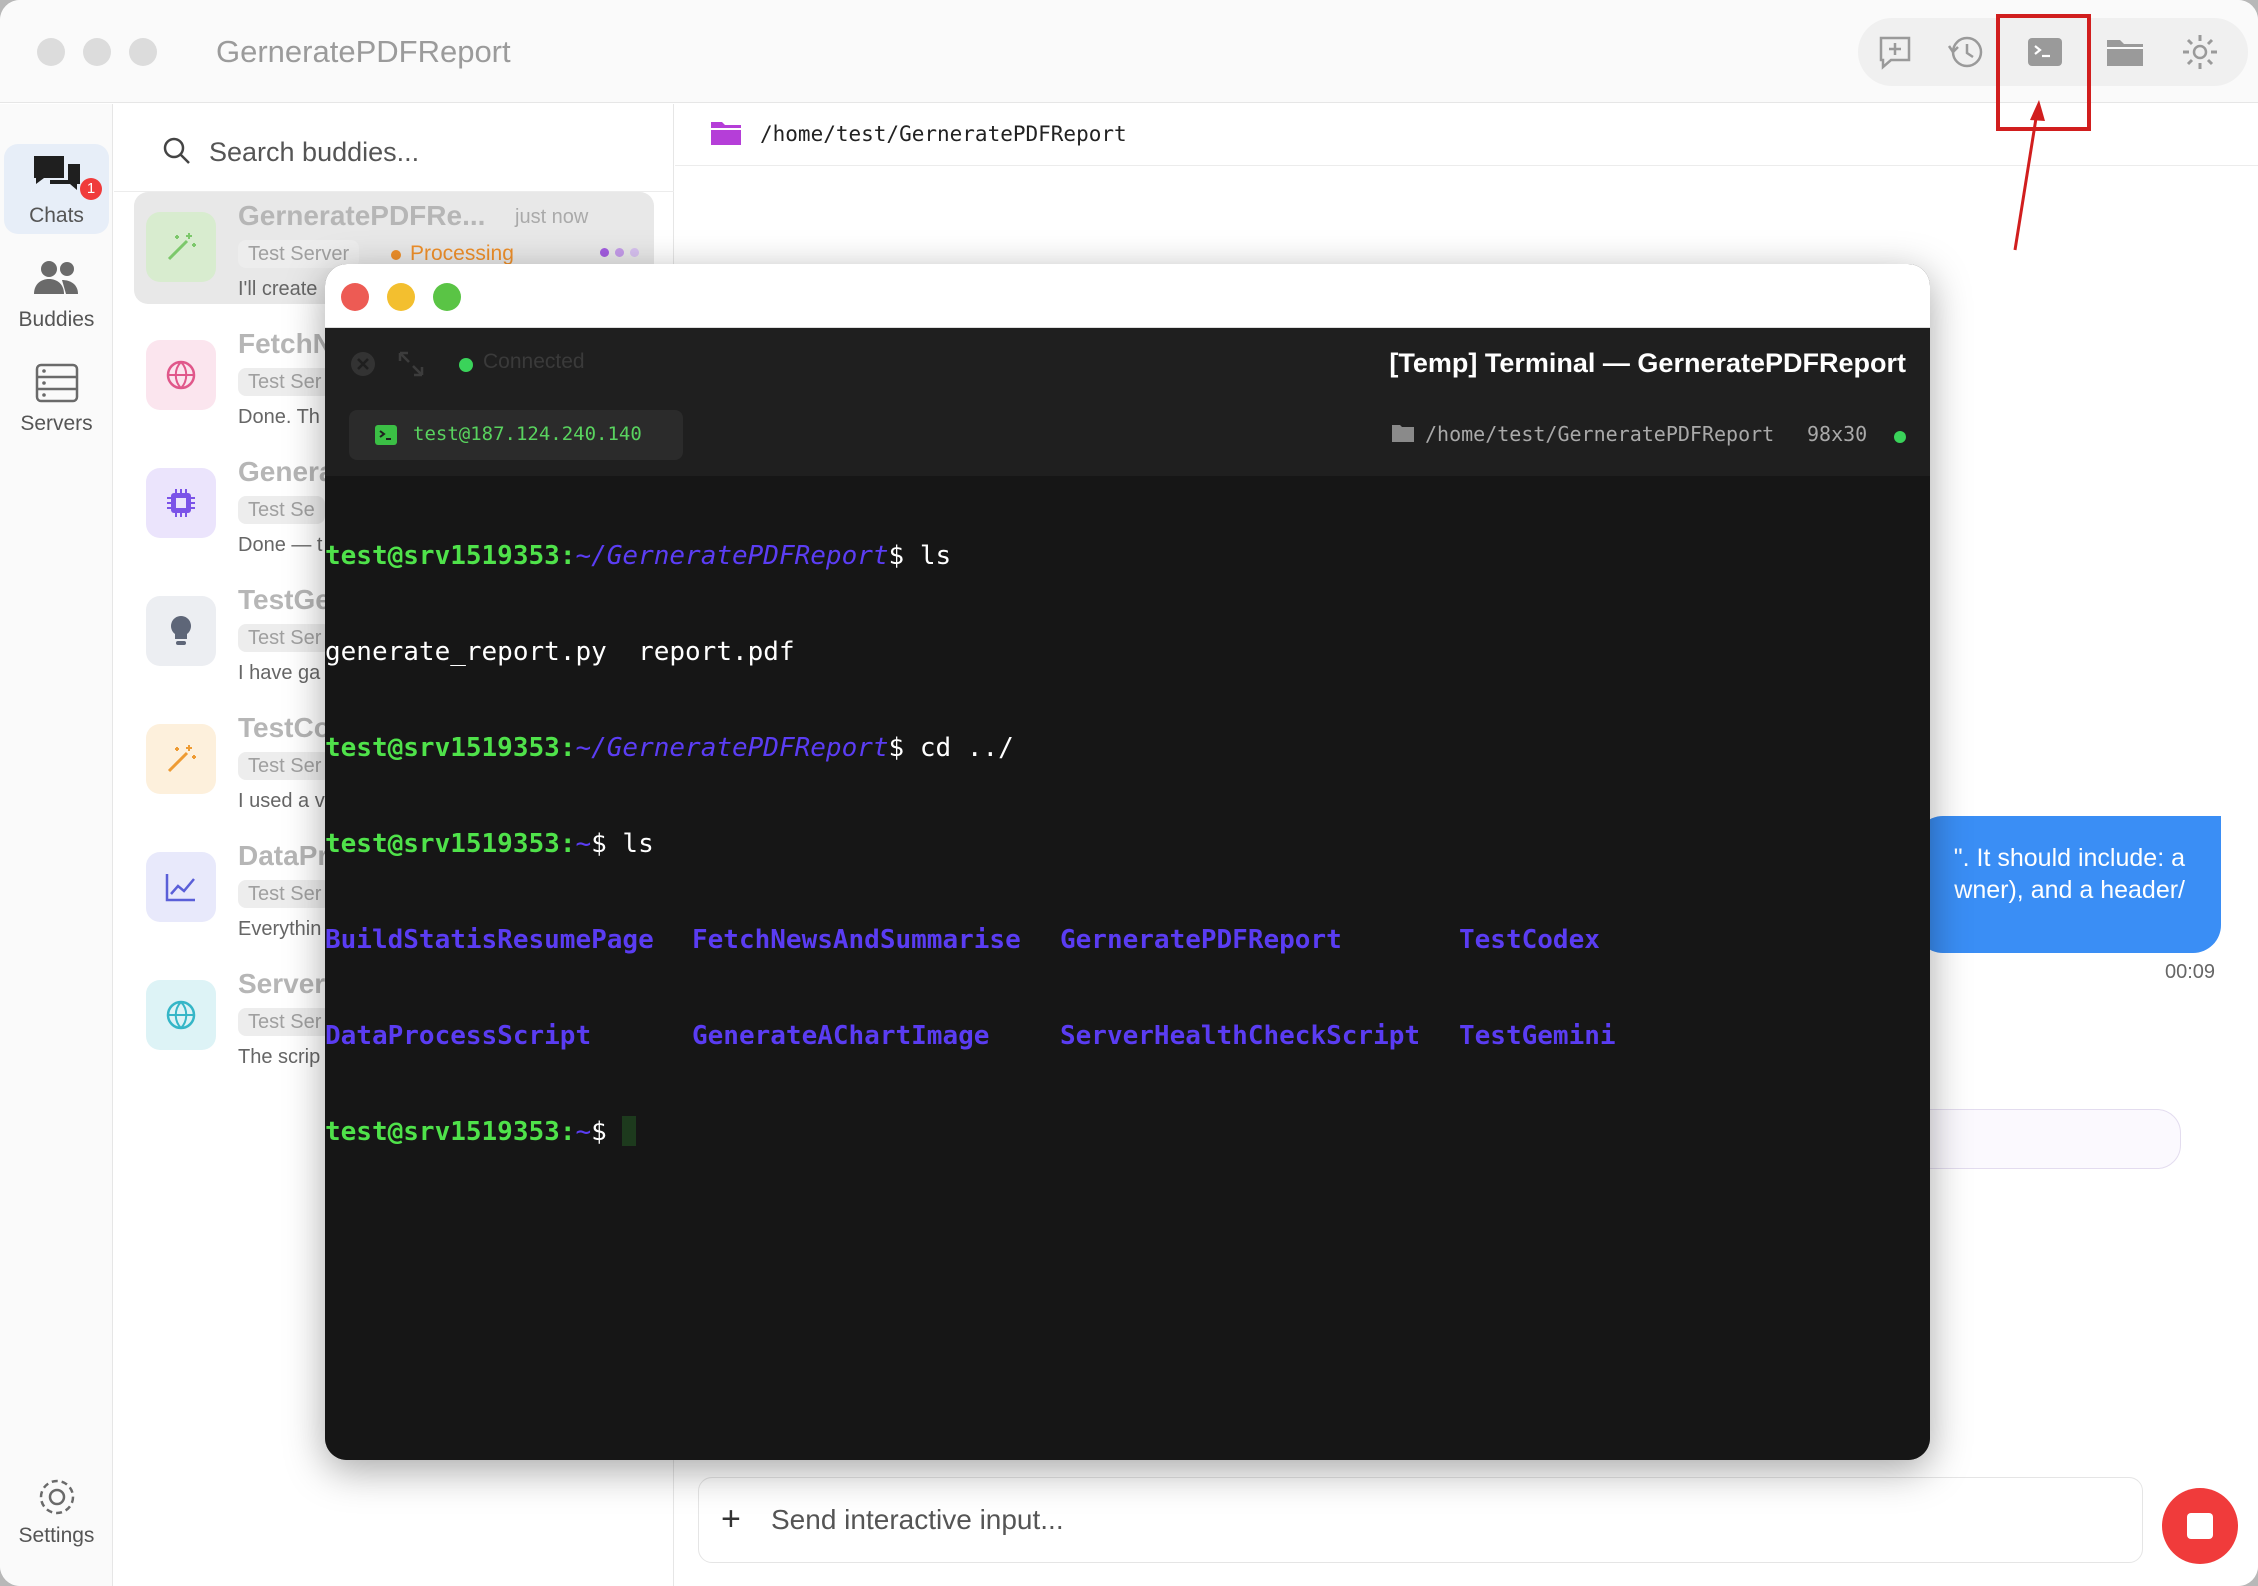 Image resolution: width=2258 pixels, height=1586 pixels. I want to click on processing-dot, so click(396, 255).